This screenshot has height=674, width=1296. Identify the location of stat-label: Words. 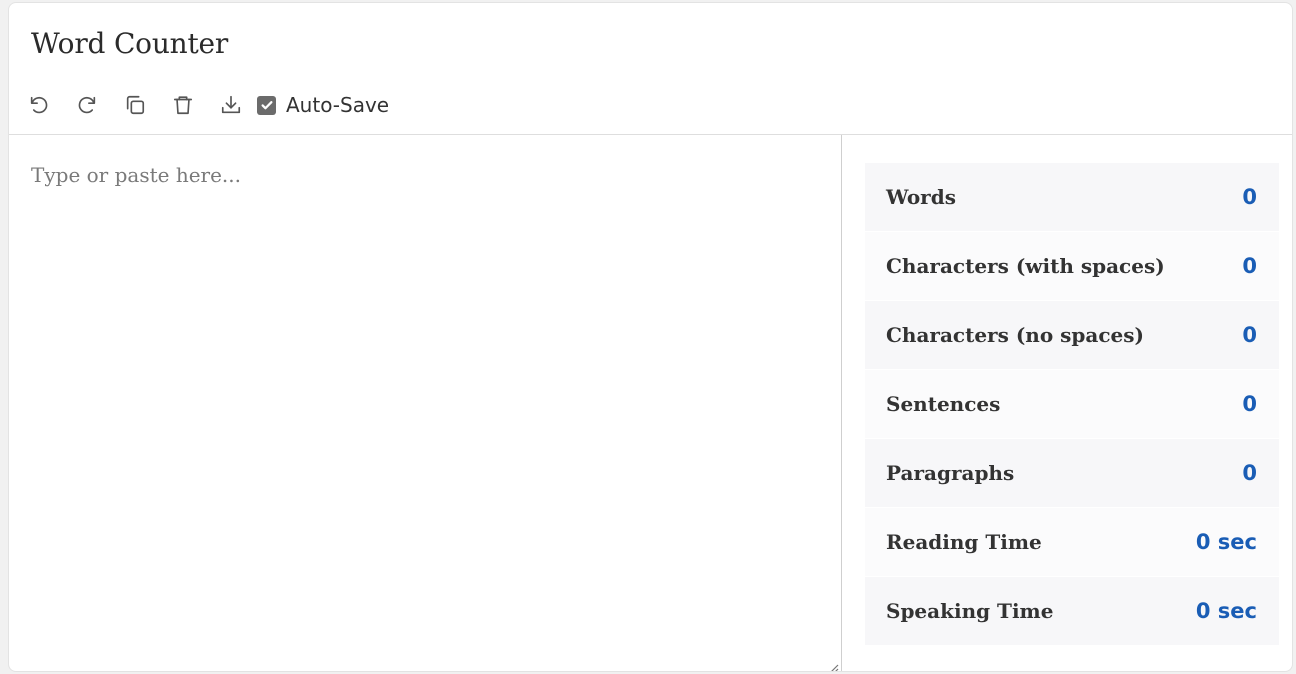
(921, 197).